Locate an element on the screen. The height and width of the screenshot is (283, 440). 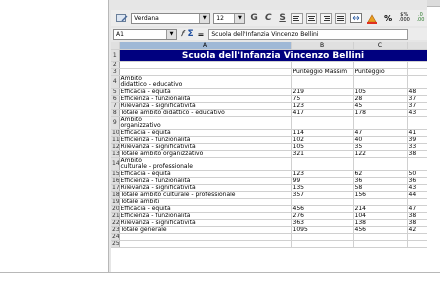
row-header: 25 is located at coordinates (115, 244).